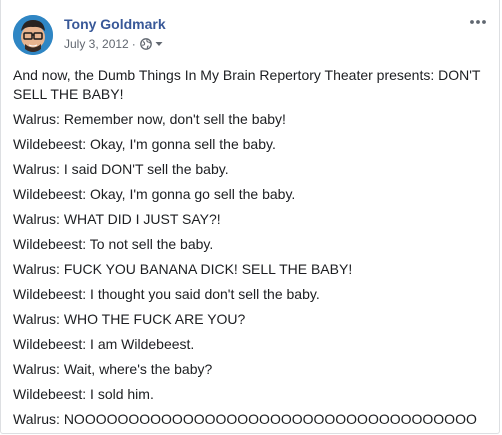 The height and width of the screenshot is (435, 502). What do you see at coordinates (478, 22) in the screenshot?
I see `more-horizontal-icon` at bounding box center [478, 22].